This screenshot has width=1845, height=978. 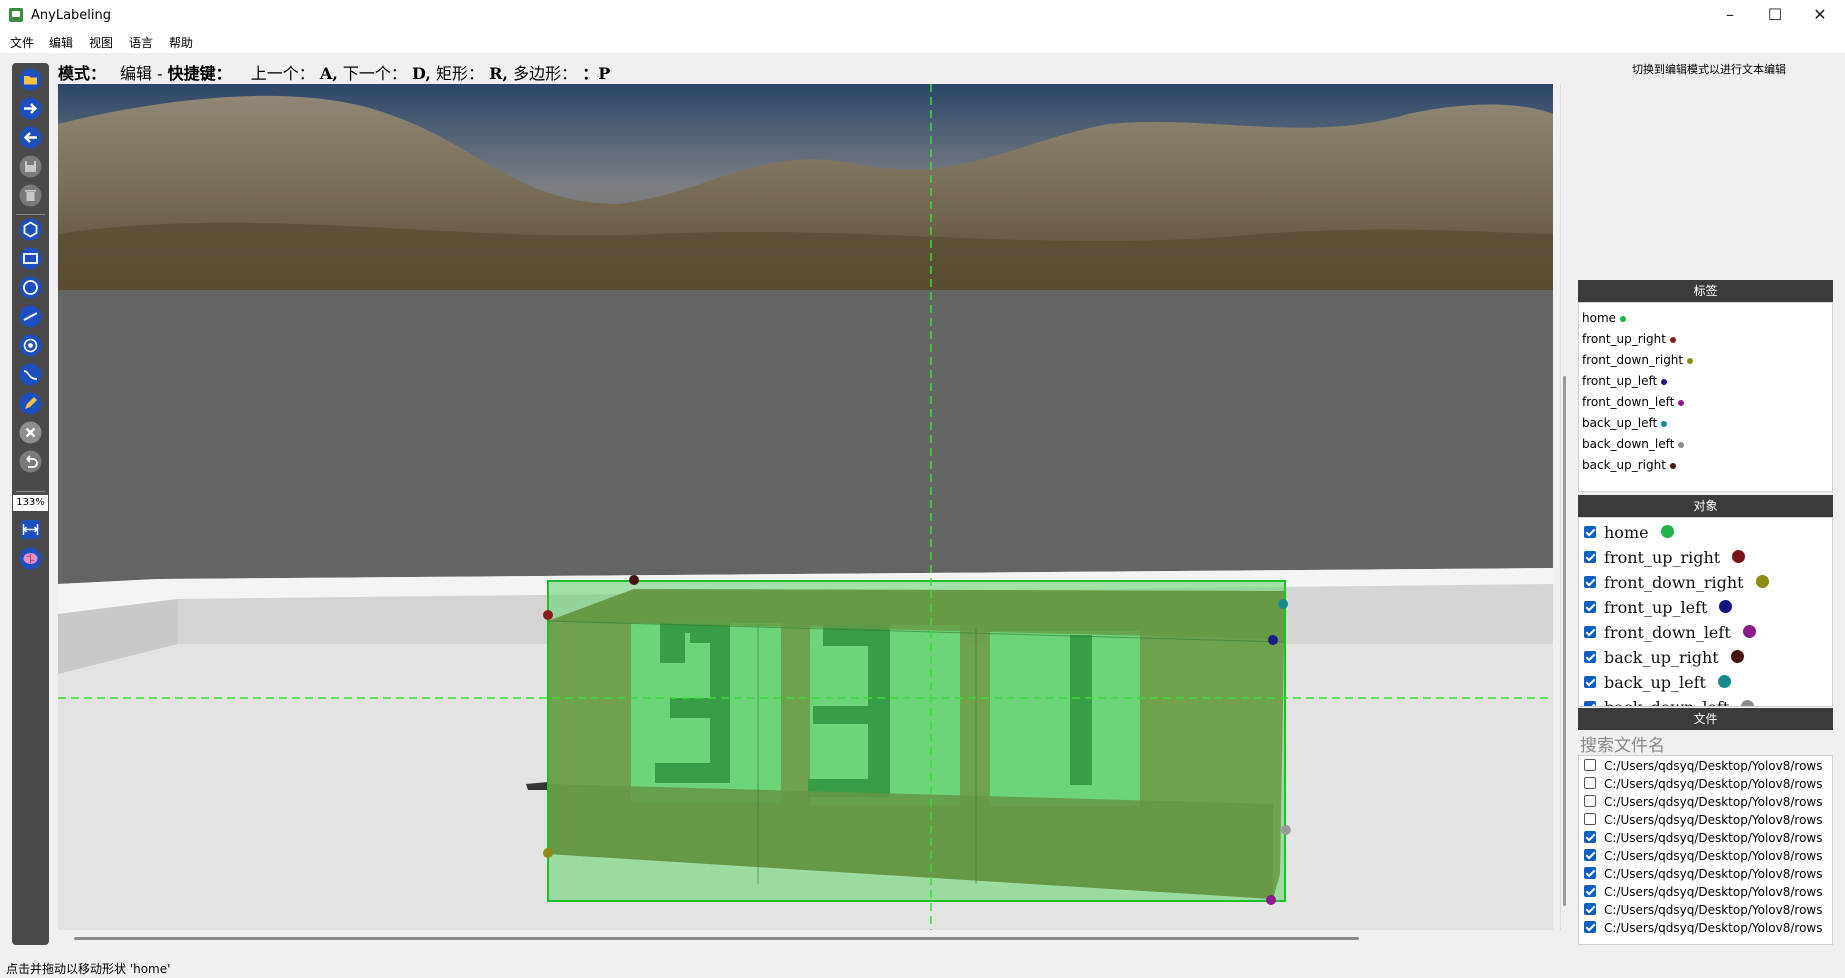 What do you see at coordinates (1664, 657) in the screenshot?
I see `object-item: back_up_right` at bounding box center [1664, 657].